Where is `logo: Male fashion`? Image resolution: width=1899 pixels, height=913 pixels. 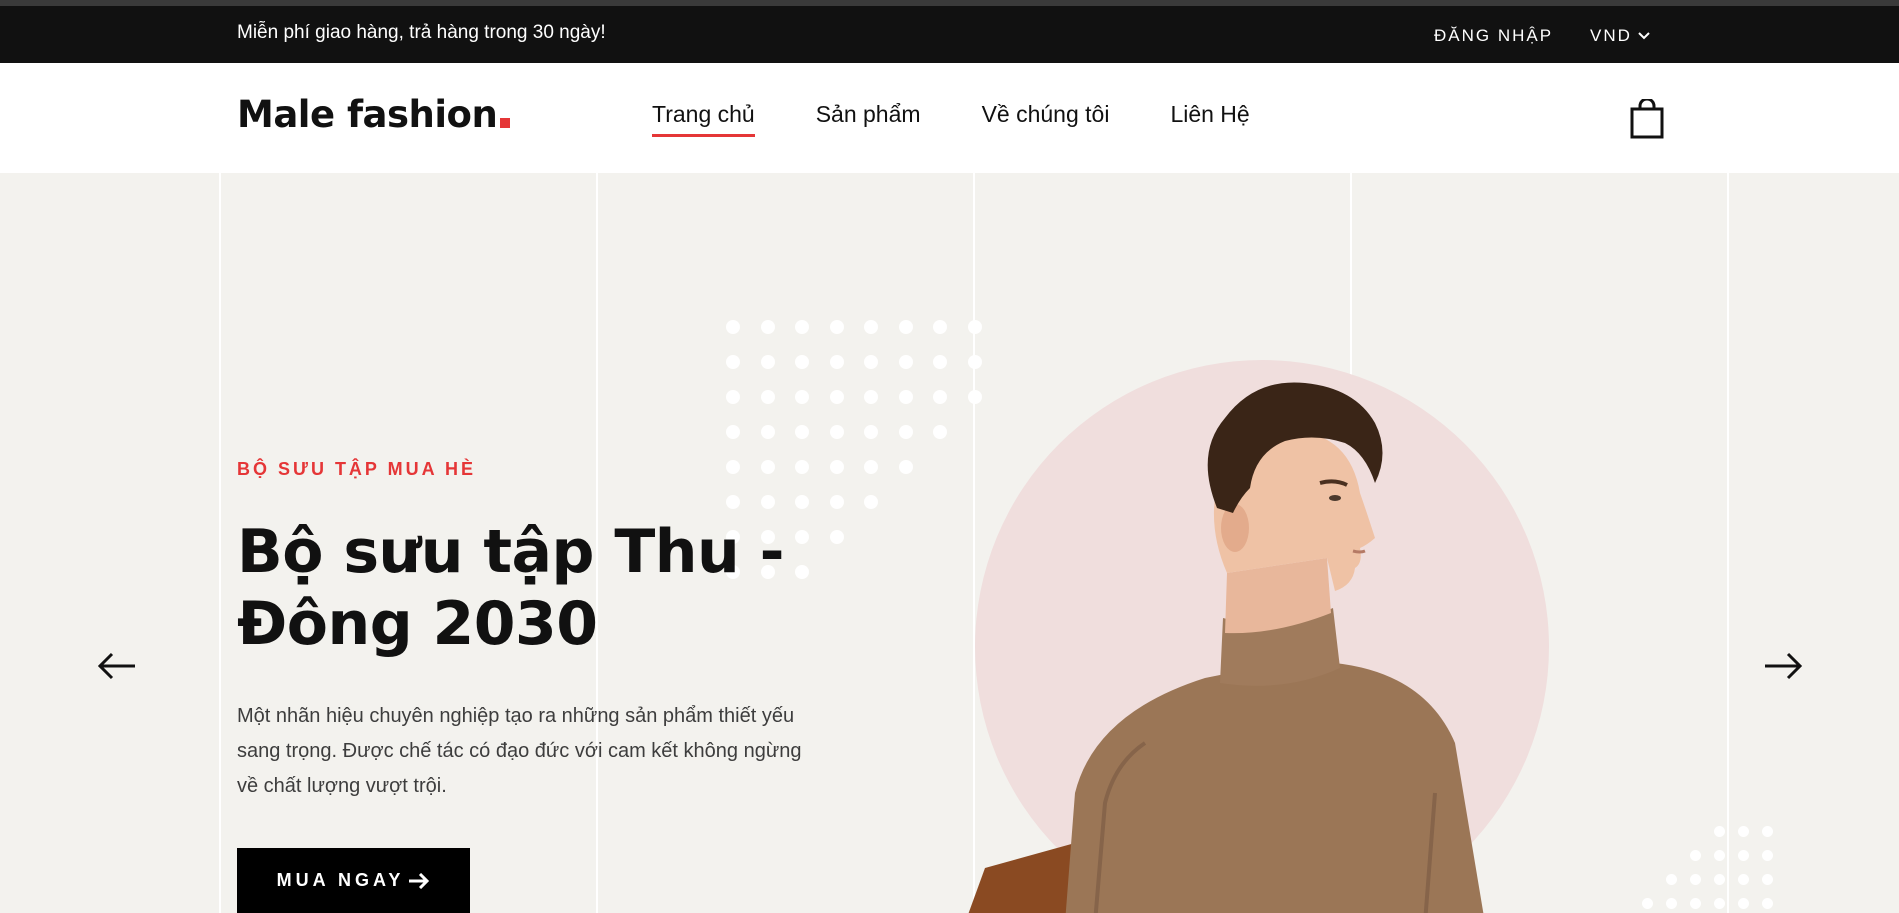
logo: Male fashion is located at coordinates (374, 114).